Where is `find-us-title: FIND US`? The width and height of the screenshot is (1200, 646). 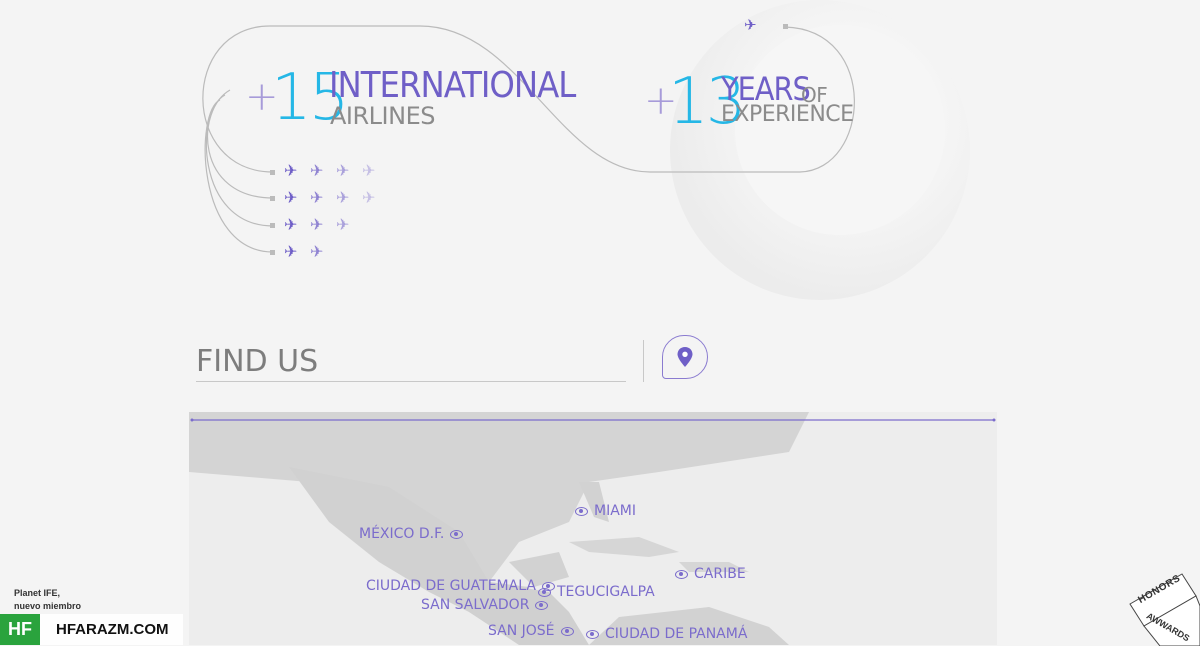
find-us-title: FIND US is located at coordinates (257, 361).